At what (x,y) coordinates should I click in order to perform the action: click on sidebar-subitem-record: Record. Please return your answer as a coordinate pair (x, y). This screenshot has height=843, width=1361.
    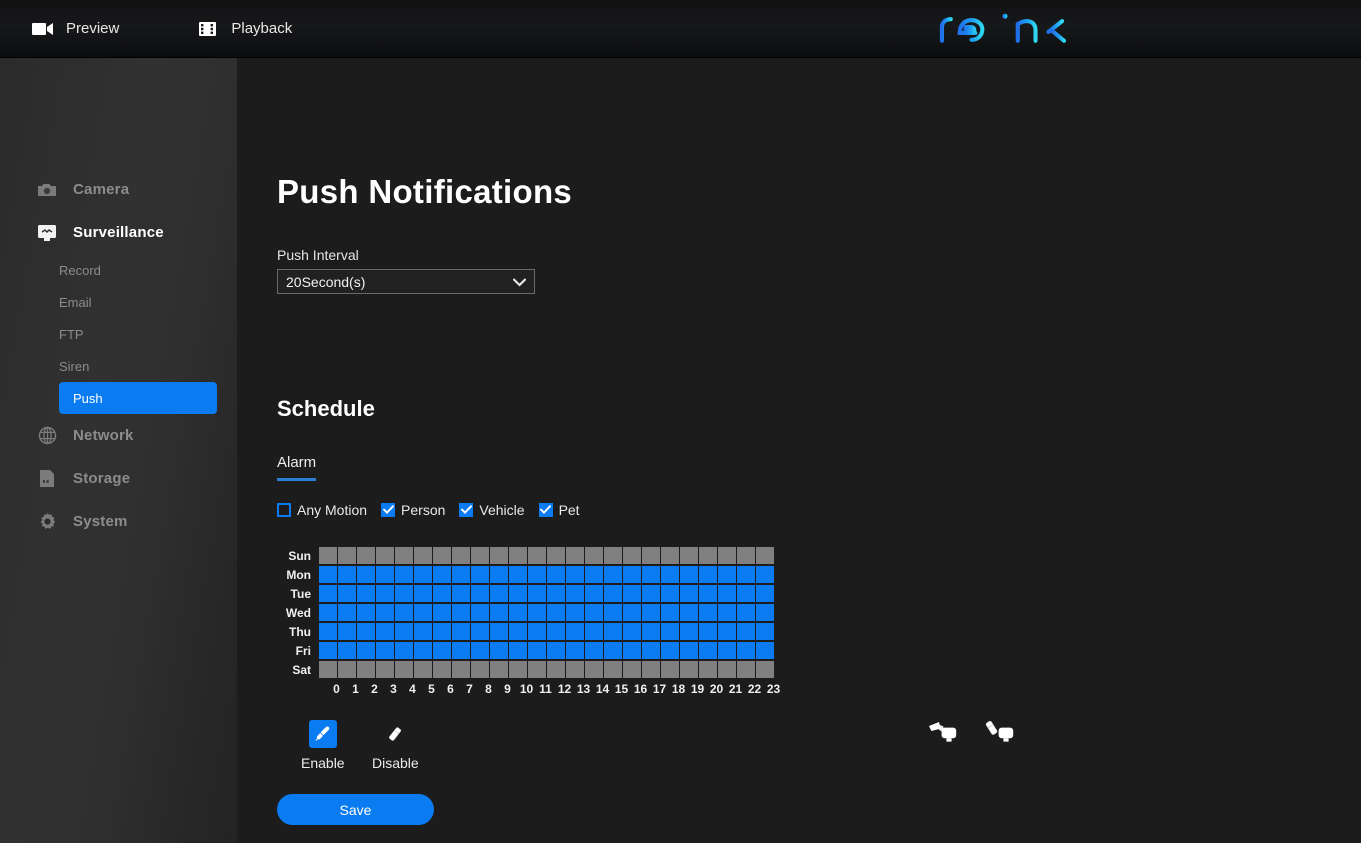
    Looking at the image, I should click on (138, 270).